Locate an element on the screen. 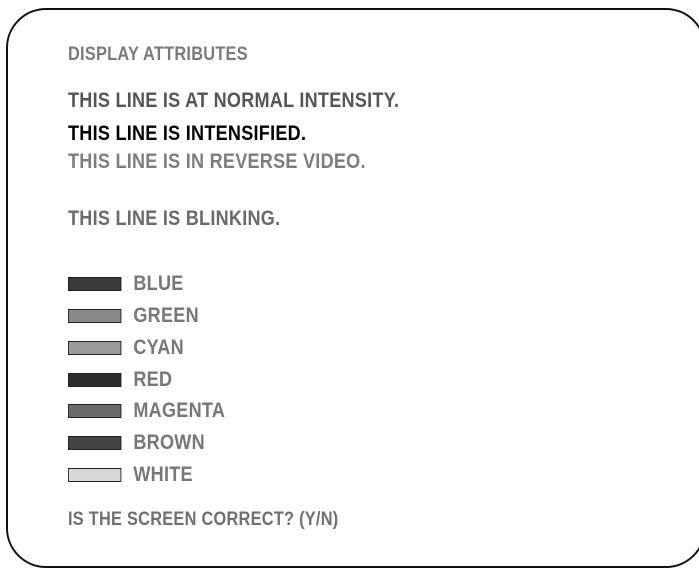 Image resolution: width=699 pixels, height=568 pixels. blinking-line: THIS LINE IS BLINKING. is located at coordinates (174, 218).